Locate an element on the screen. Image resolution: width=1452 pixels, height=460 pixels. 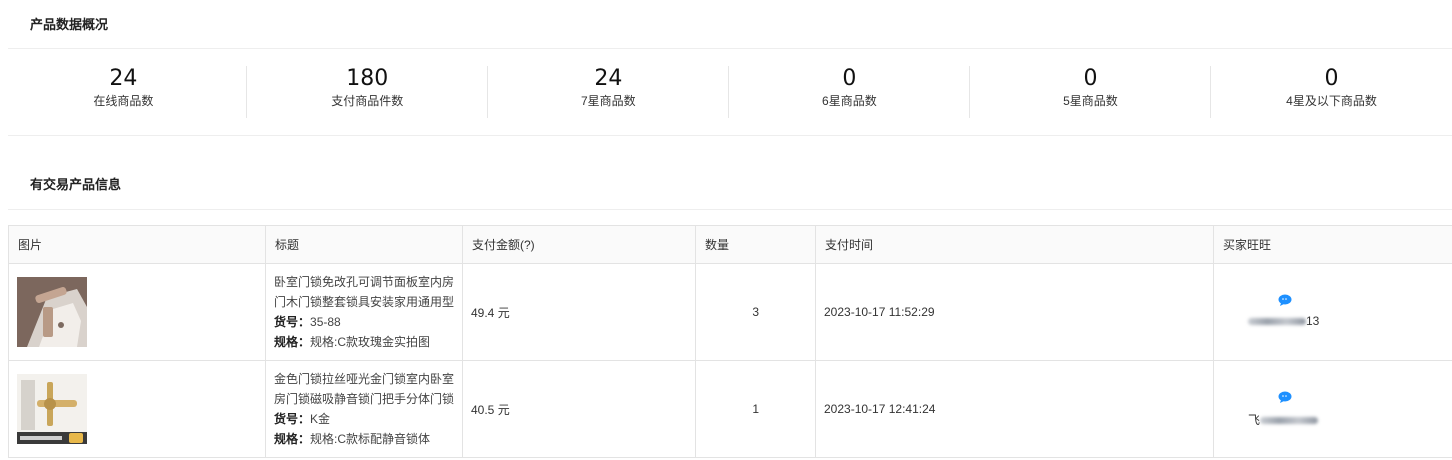
buyer-name-prefix: 飞 is located at coordinates (1254, 420).